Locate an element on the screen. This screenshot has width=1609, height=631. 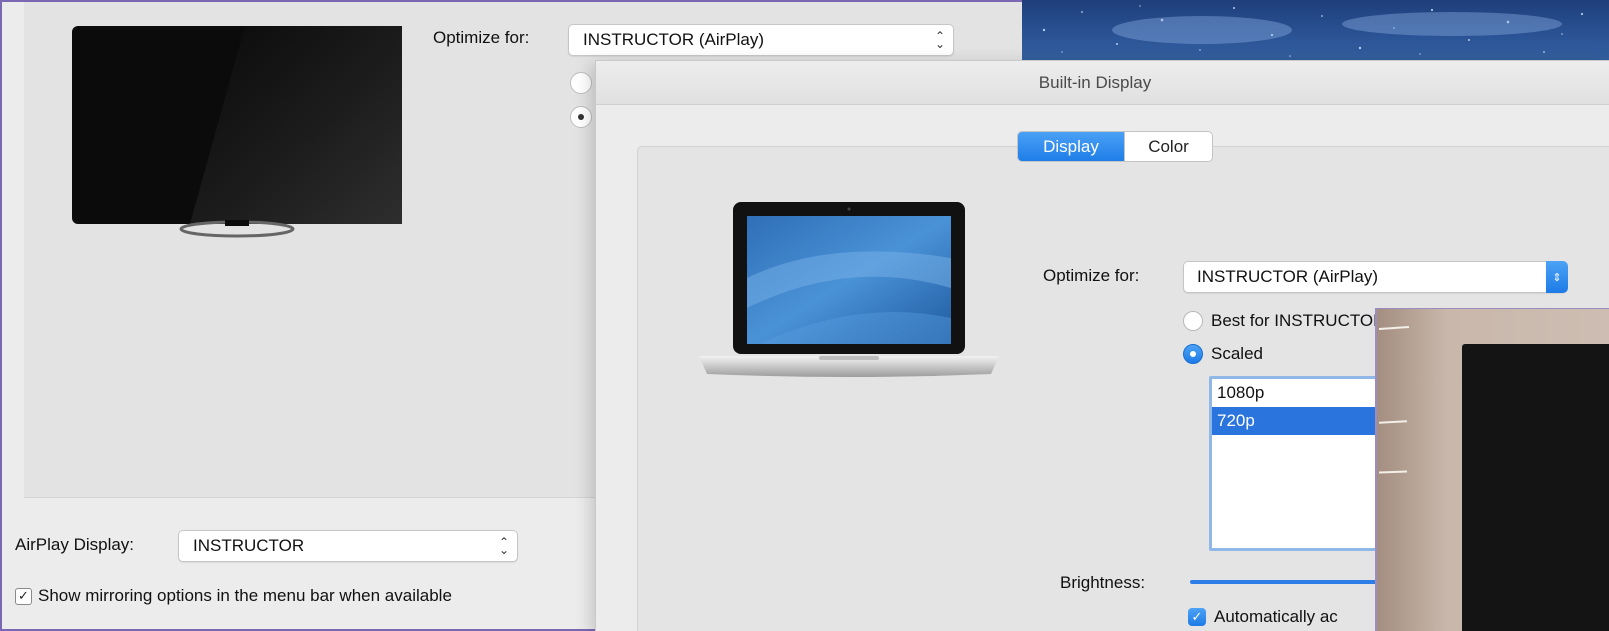
window-title: Built-in Display is located at coordinates (1095, 82).